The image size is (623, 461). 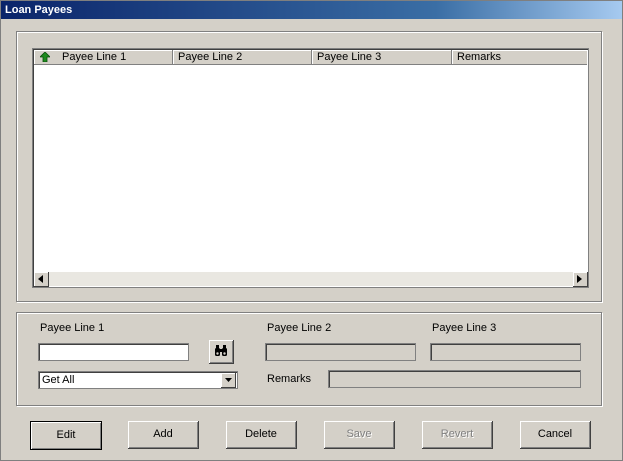 What do you see at coordinates (349, 57) in the screenshot?
I see `column-label: Payee Line 3` at bounding box center [349, 57].